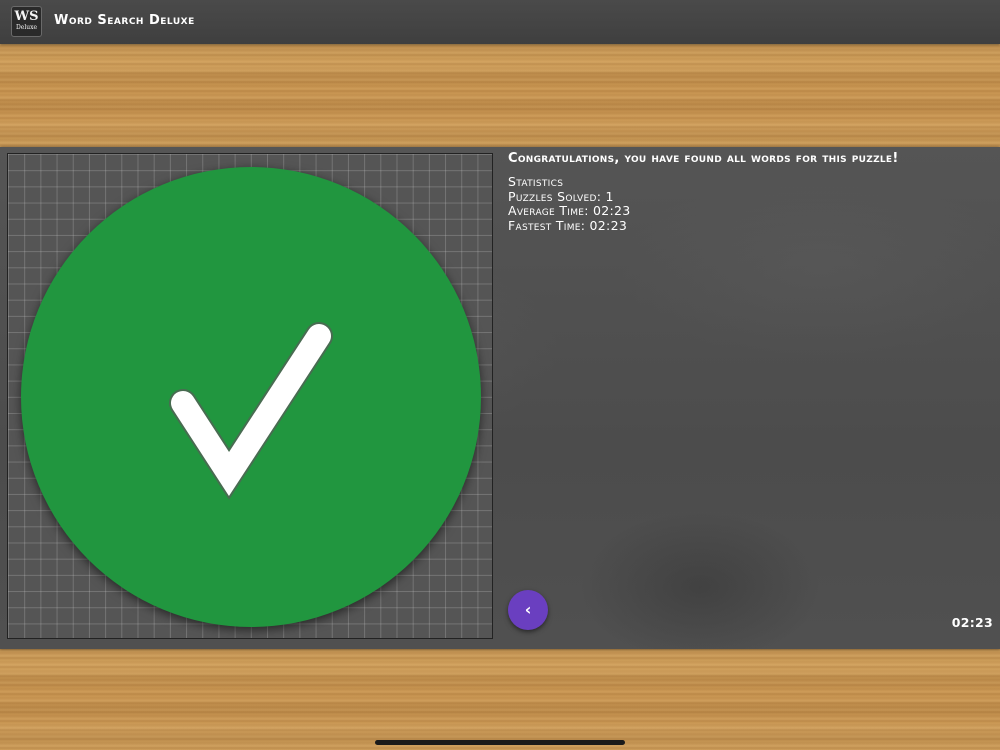  What do you see at coordinates (561, 196) in the screenshot?
I see `puzzles-solved-stat: Puzzles Solved: 1` at bounding box center [561, 196].